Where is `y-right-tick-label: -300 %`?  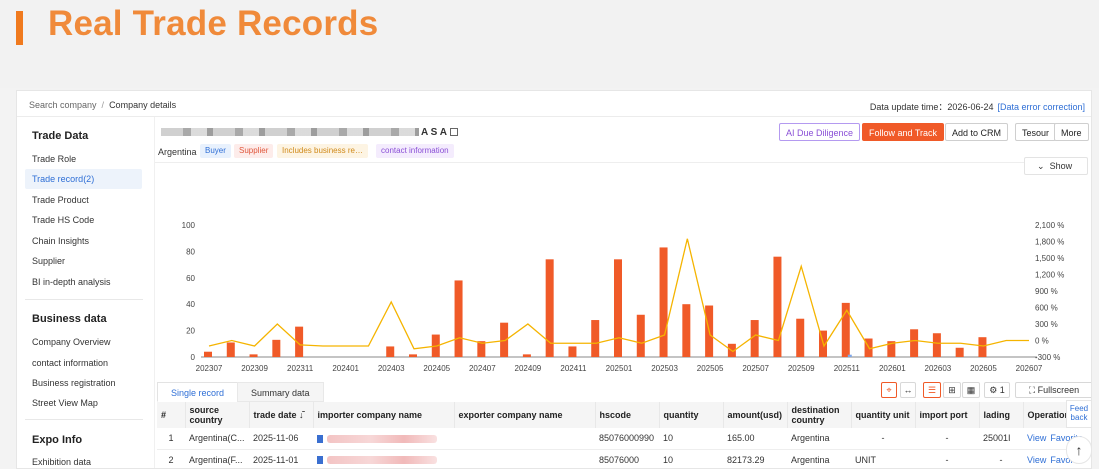 y-right-tick-label: -300 % is located at coordinates (1047, 357).